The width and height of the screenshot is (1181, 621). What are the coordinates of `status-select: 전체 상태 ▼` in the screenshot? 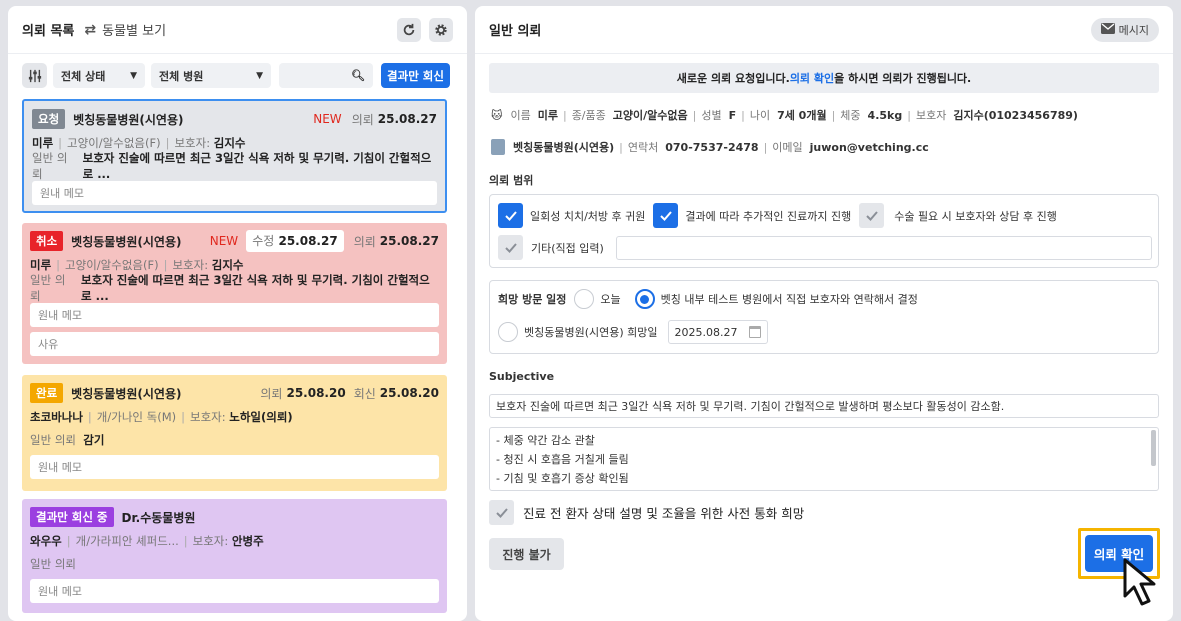 It's located at (99, 75).